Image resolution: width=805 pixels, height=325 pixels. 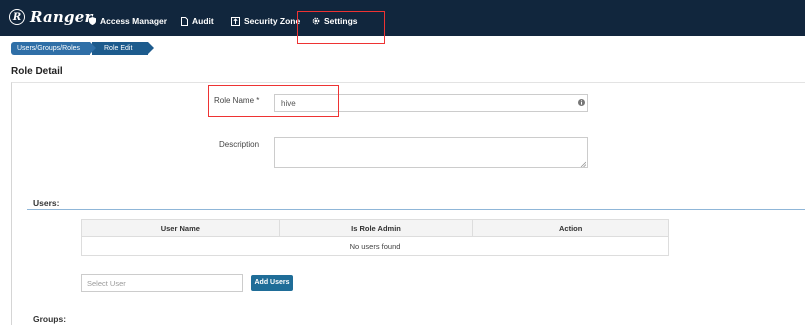 I want to click on nav-label: Access Manager, so click(x=134, y=21).